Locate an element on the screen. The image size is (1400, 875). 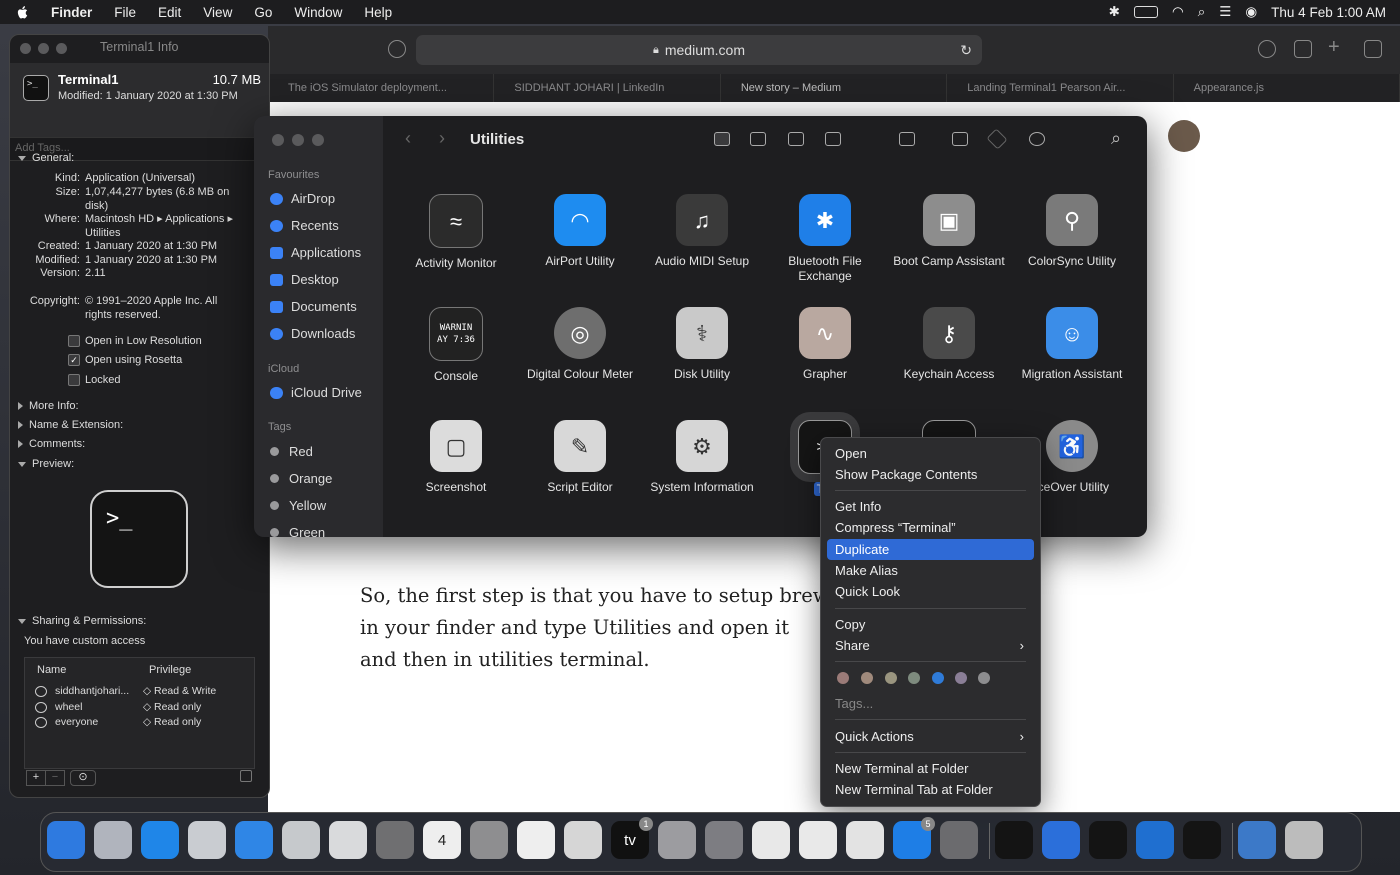
wifi-icon: ◠ is located at coordinates (1178, 12).